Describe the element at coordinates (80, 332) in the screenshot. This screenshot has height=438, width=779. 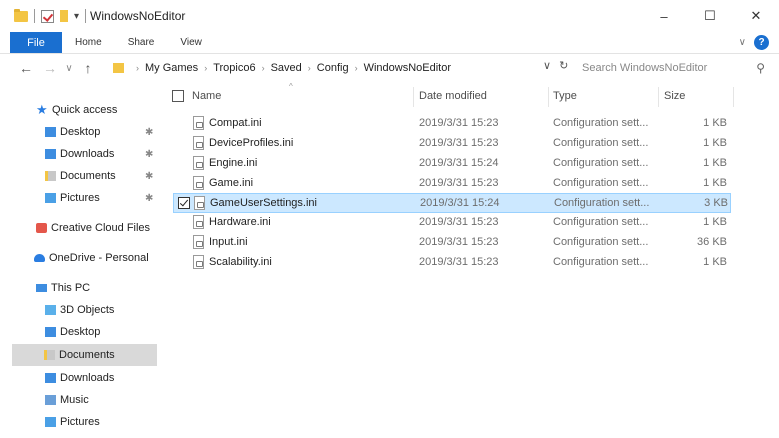
I see `nav-label: Desktop` at that location.